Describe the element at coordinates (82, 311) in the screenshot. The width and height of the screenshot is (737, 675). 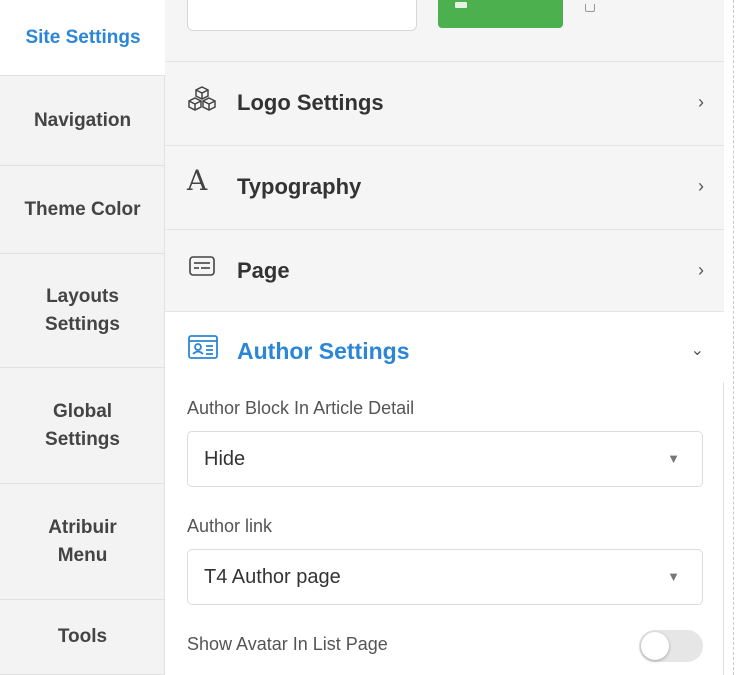
I see `tab-layouts-settings: Layouts Settings` at that location.